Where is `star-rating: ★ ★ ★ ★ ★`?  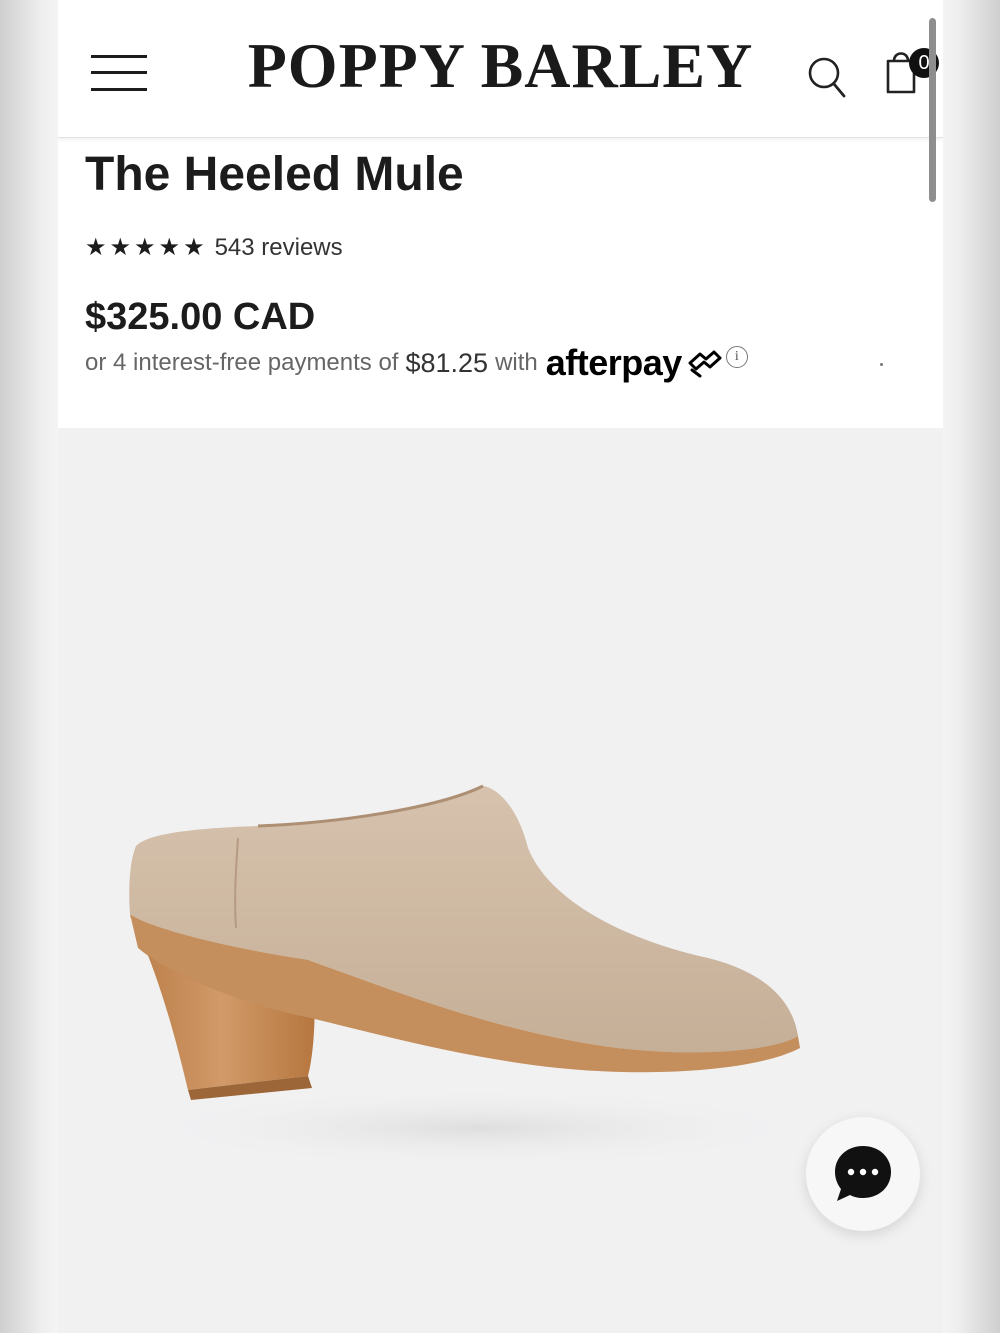
star-rating: ★ ★ ★ ★ ★ is located at coordinates (145, 248).